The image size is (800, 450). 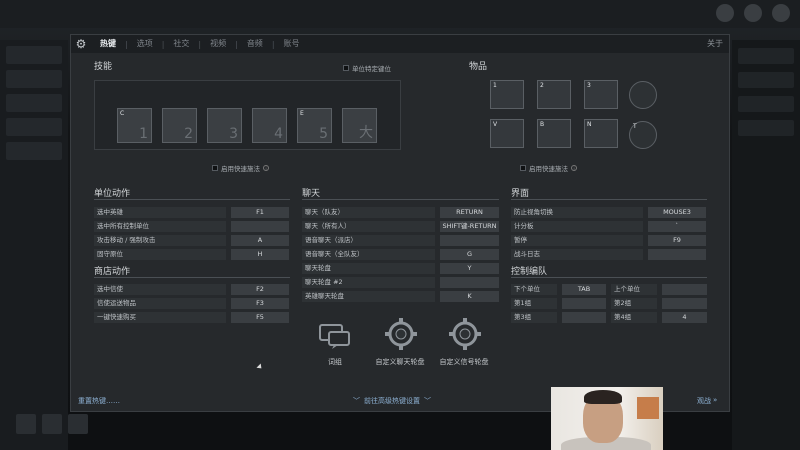 I want to click on tab-social: 社交, so click(x=181, y=44).